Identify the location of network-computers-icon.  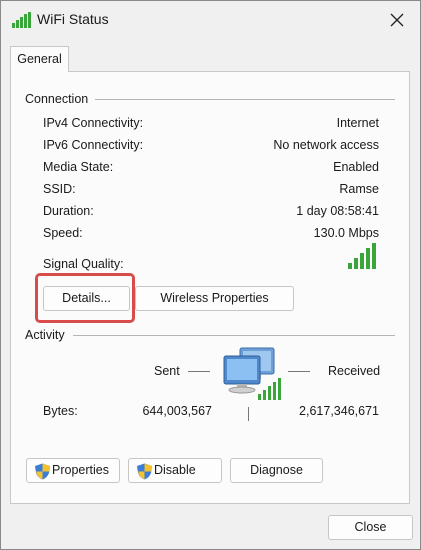
(252, 373).